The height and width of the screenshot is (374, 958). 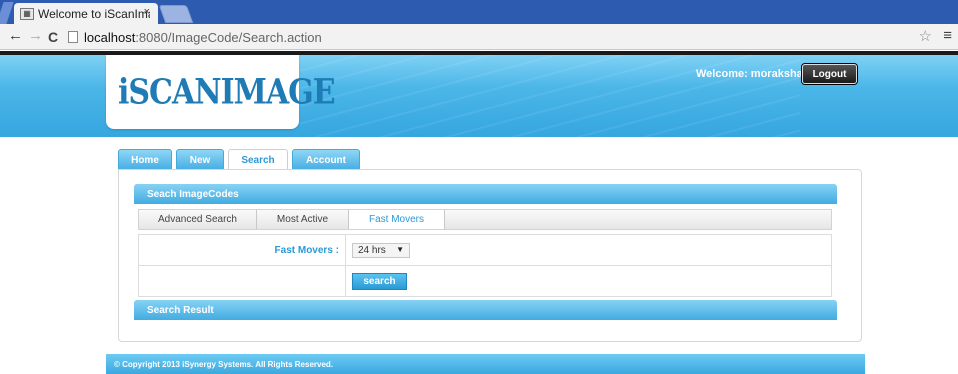 I want to click on form-row: search, so click(x=485, y=281).